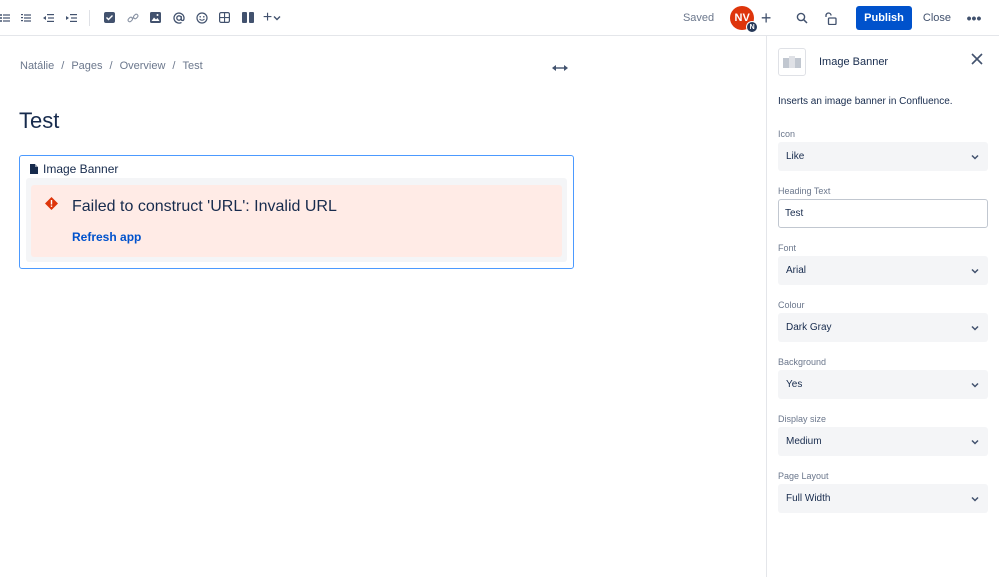  What do you see at coordinates (51, 203) in the screenshot?
I see `error-icon` at bounding box center [51, 203].